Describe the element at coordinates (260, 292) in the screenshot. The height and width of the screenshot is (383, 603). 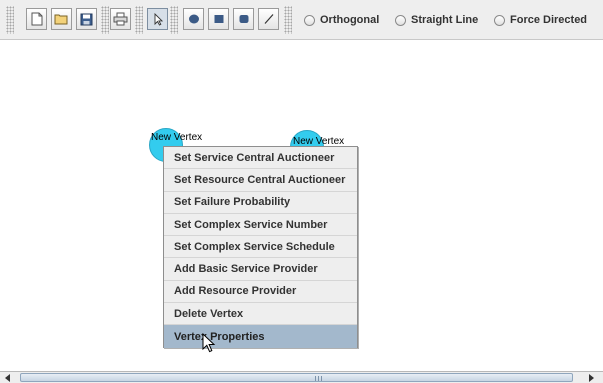
I see `menu-item-add-resource-provider: Add Resource Provider` at that location.